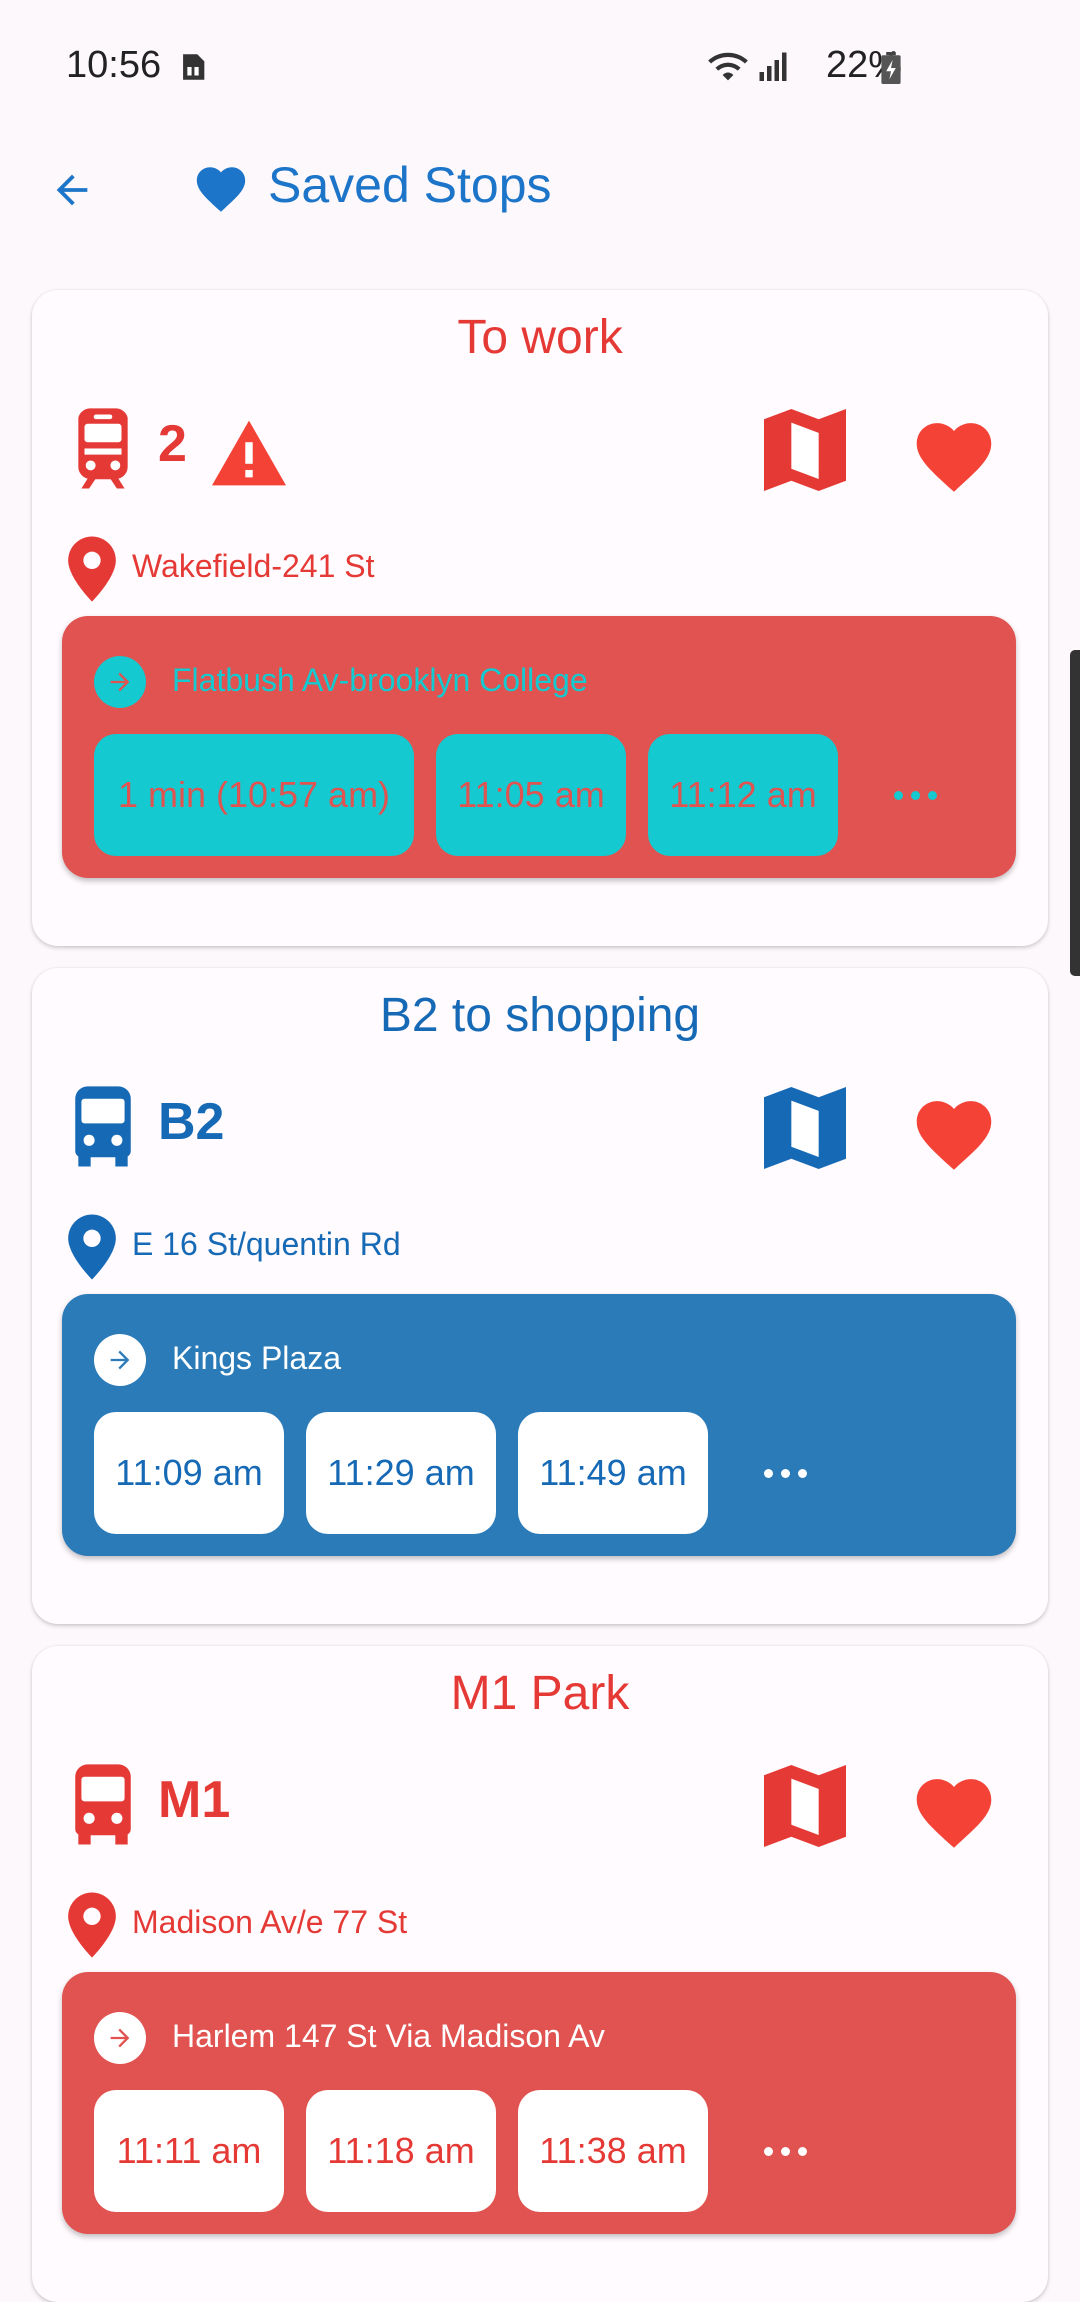 This screenshot has width=1080, height=2302. I want to click on time-chip: 11:09 am, so click(189, 1473).